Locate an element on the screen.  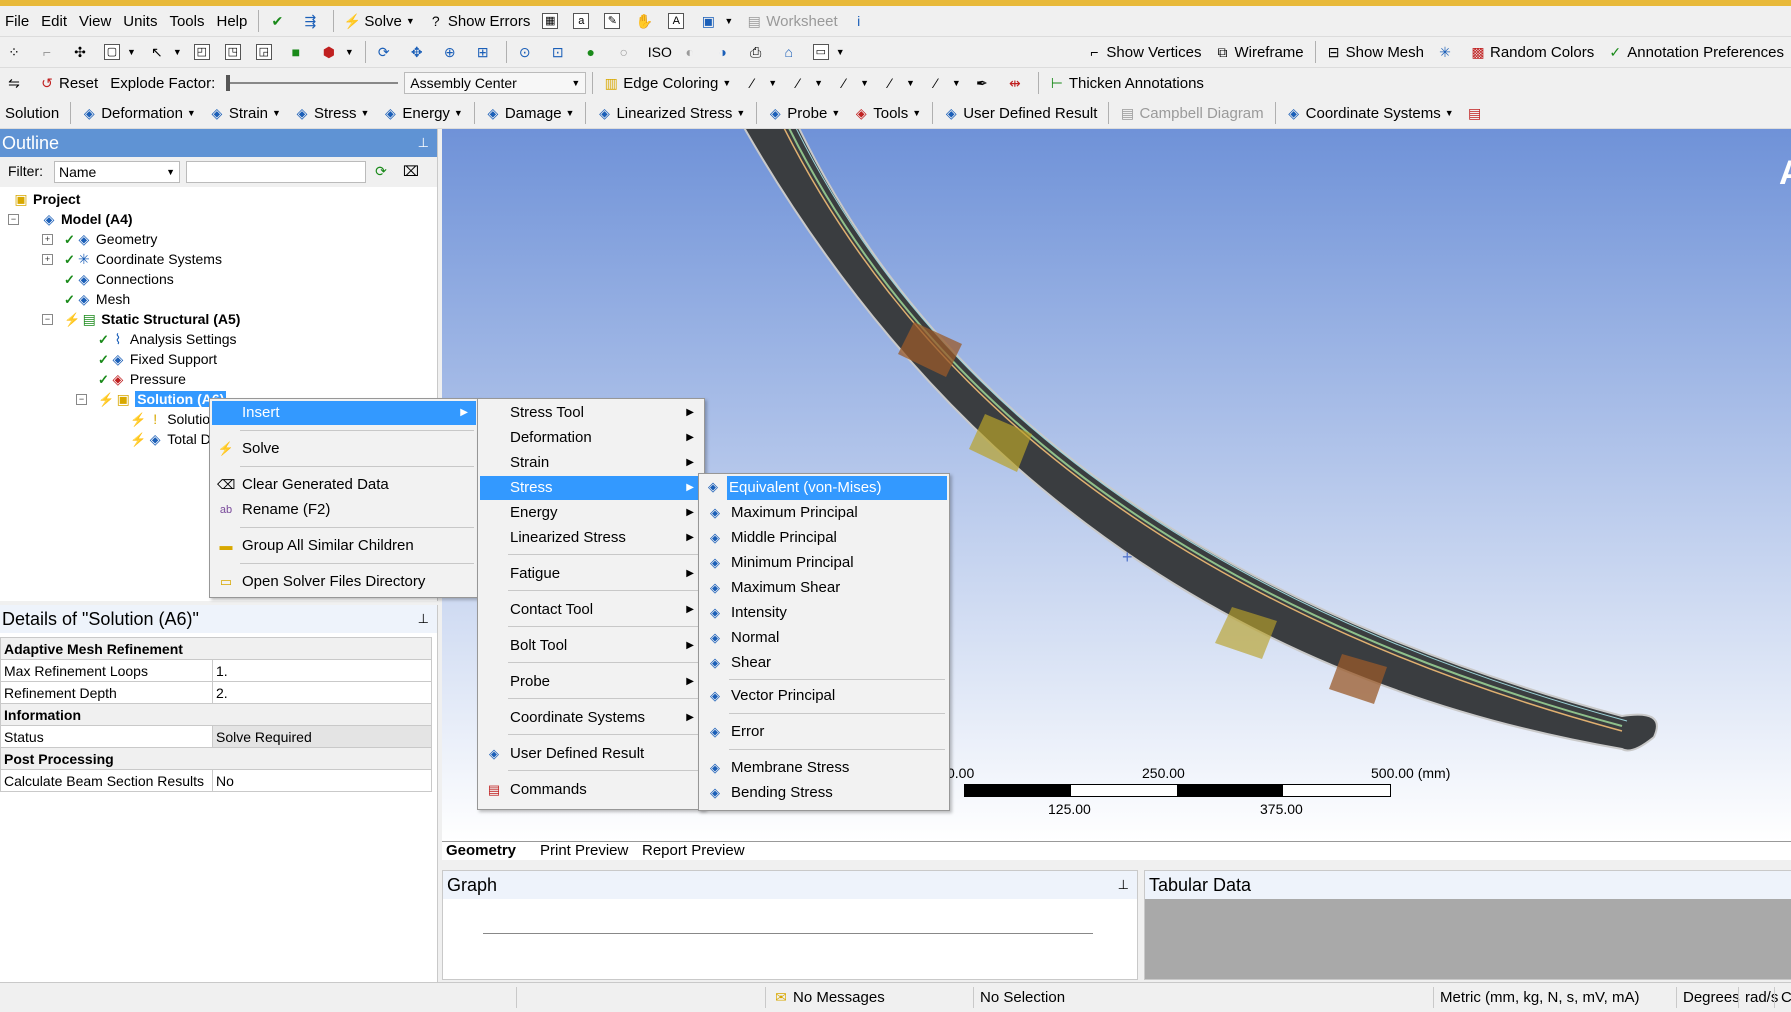
insert-deformation: Deformation ▶ is located at coordinates (591, 438).